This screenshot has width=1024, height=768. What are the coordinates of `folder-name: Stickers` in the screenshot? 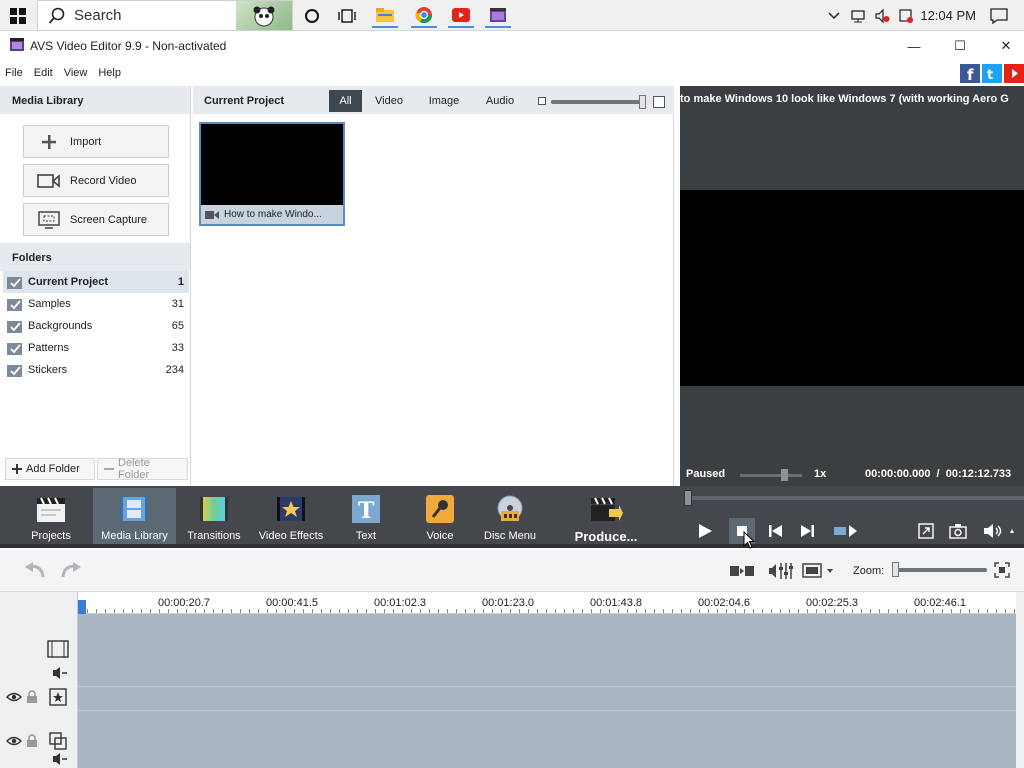 It's located at (48, 370).